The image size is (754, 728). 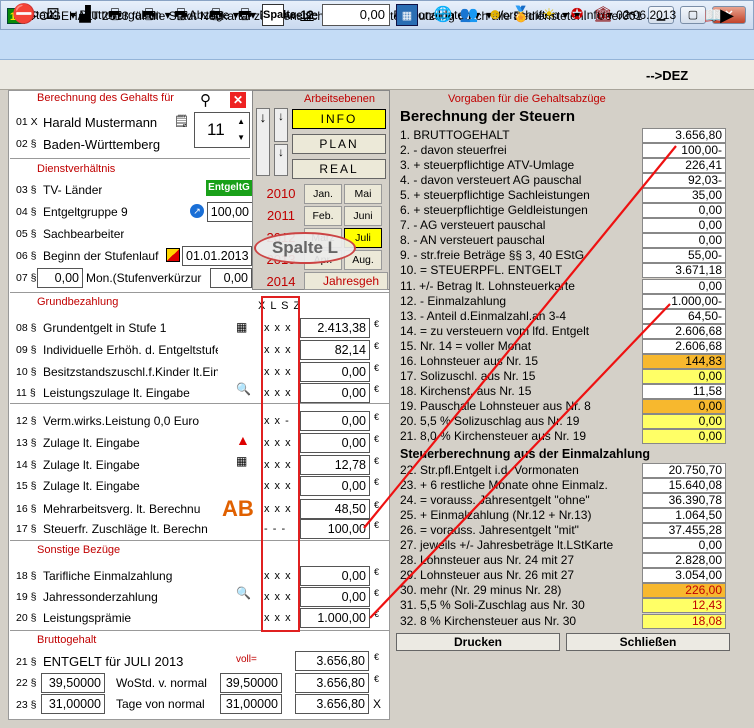 I want to click on level-real-button: REAL, so click(x=339, y=169).